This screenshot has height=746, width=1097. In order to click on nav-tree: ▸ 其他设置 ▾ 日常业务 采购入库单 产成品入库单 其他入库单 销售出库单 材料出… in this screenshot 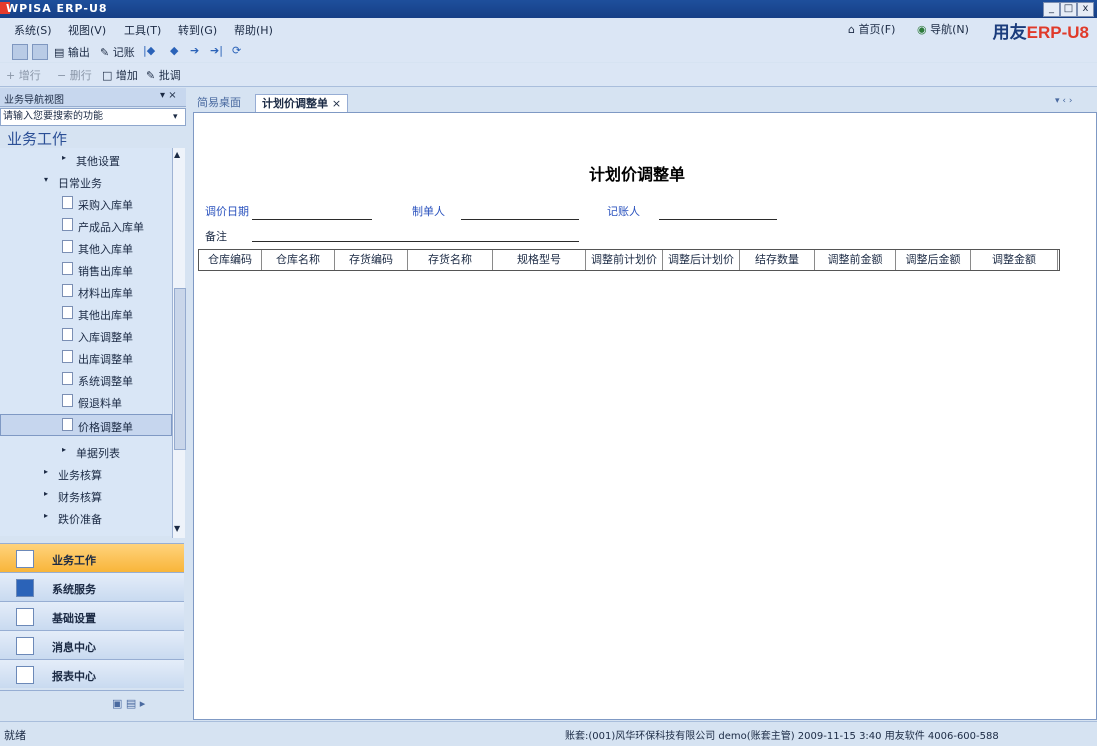, I will do `click(86, 342)`.